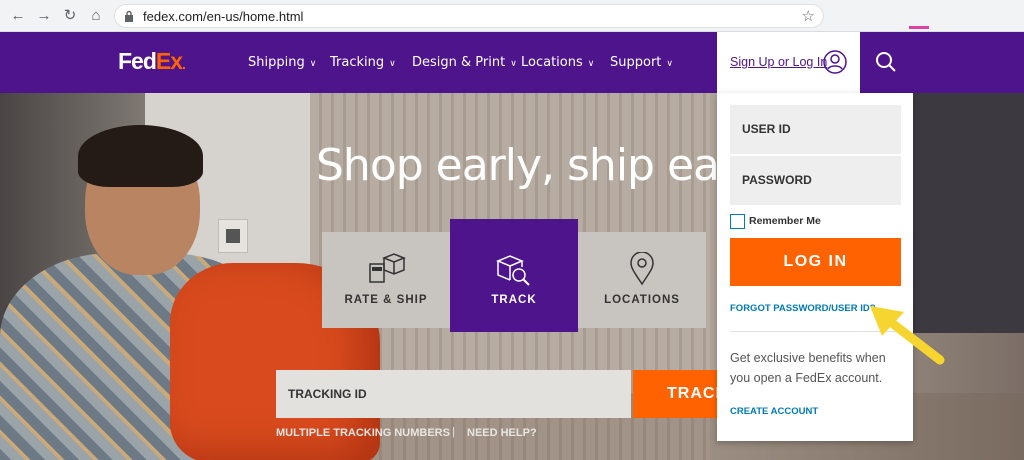 The width and height of the screenshot is (1024, 460). I want to click on hero-headline: Shop early, ship early, so click(544, 165).